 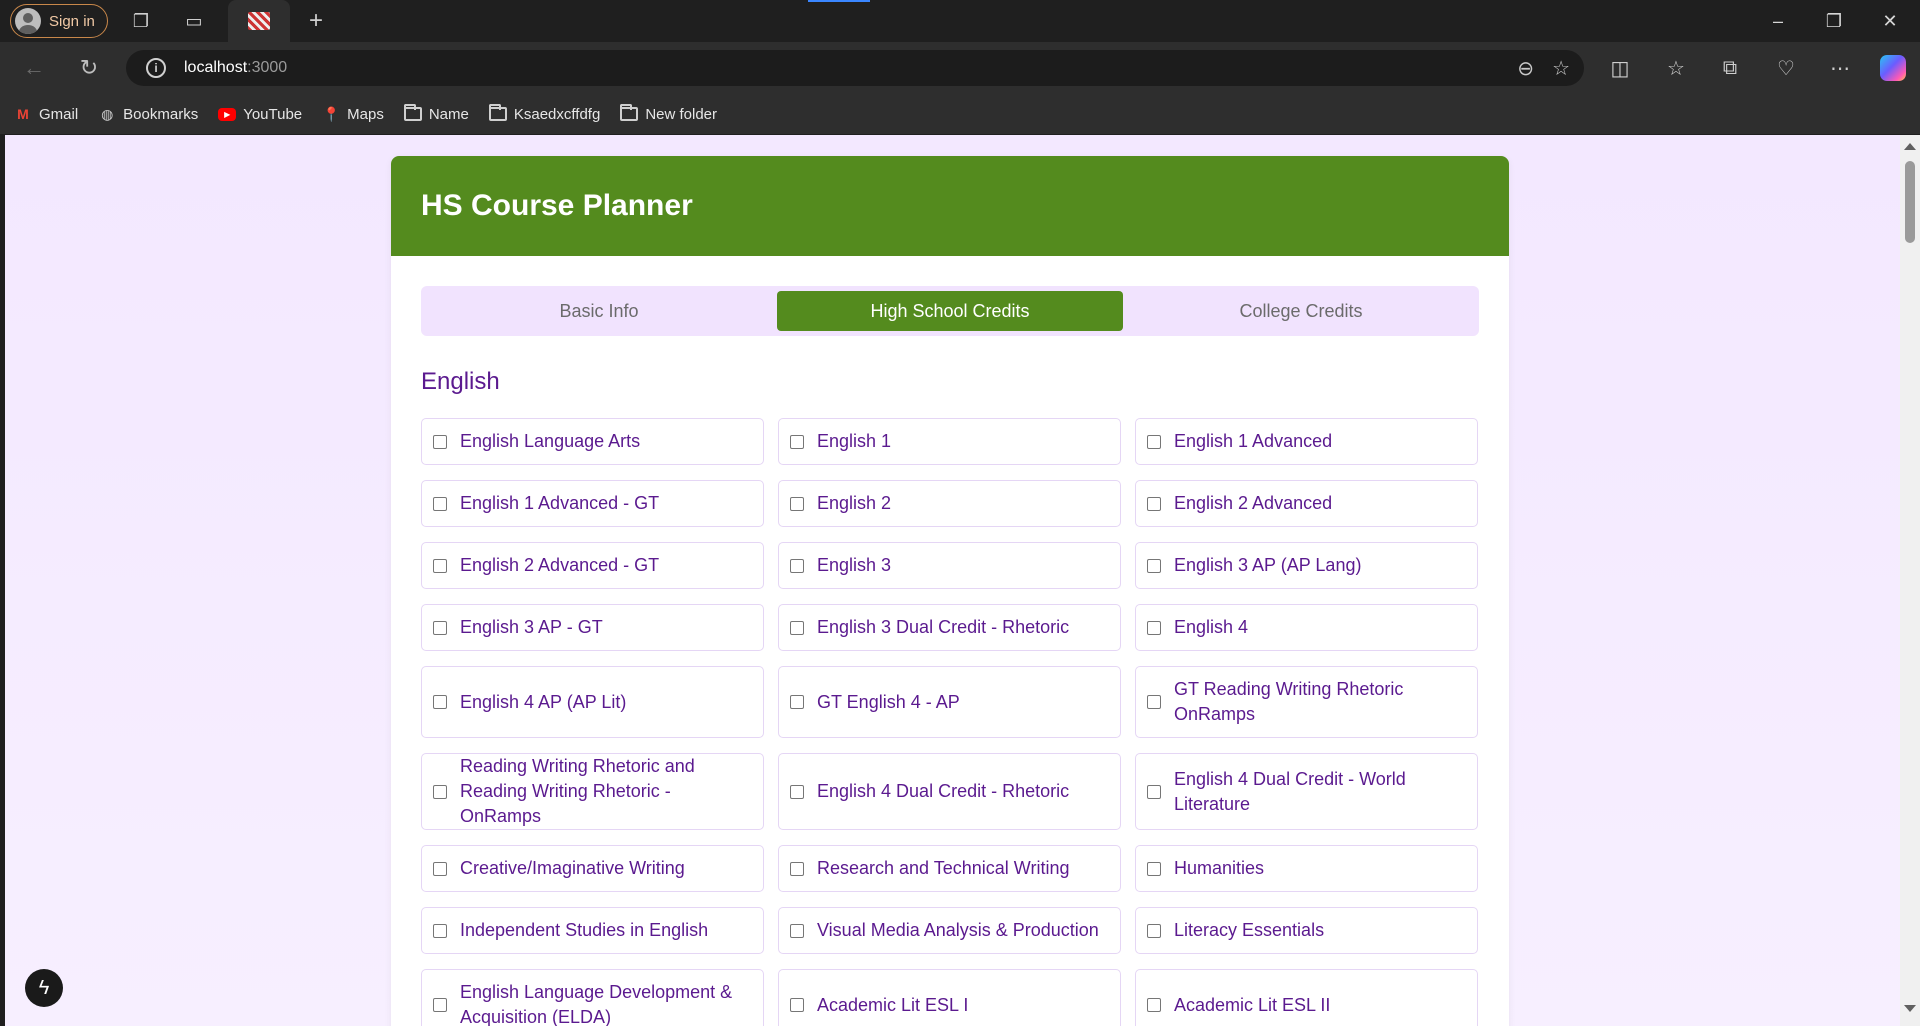 I want to click on close-icon: ✕, so click(x=1890, y=21).